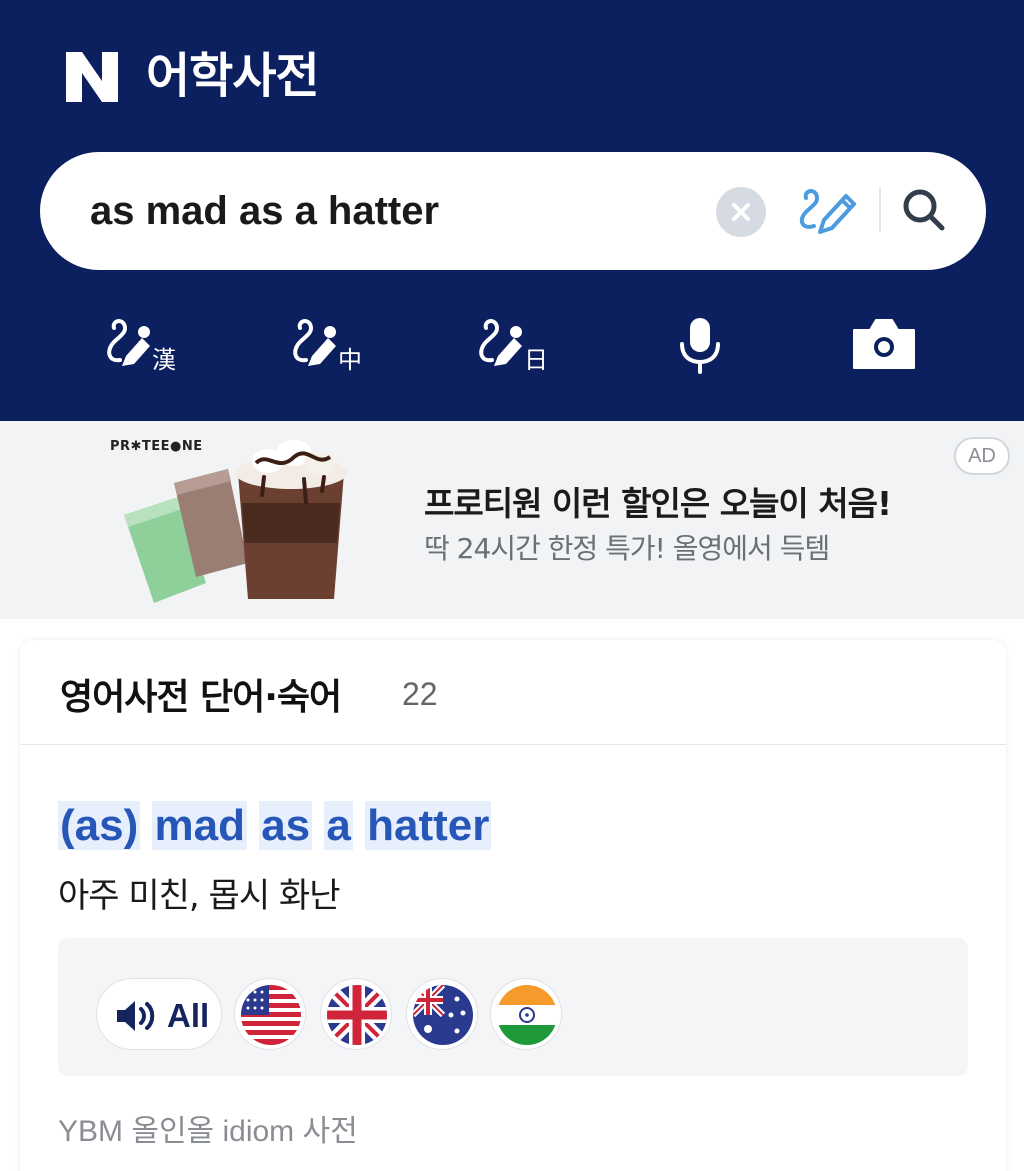 This screenshot has width=1024, height=1171. I want to click on camera-icon, so click(884, 344).